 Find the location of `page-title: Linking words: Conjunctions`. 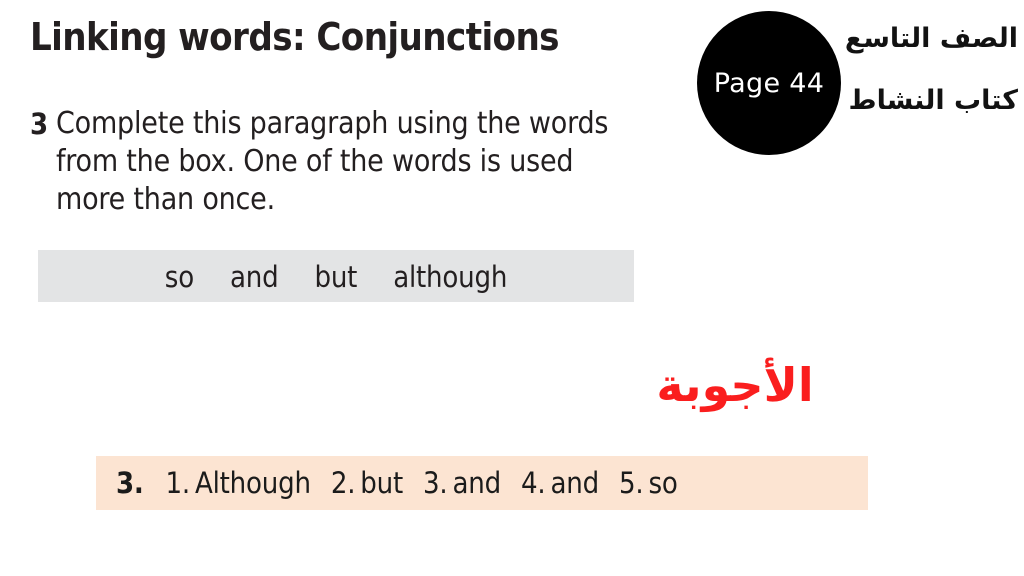

page-title: Linking words: Conjunctions is located at coordinates (295, 37).